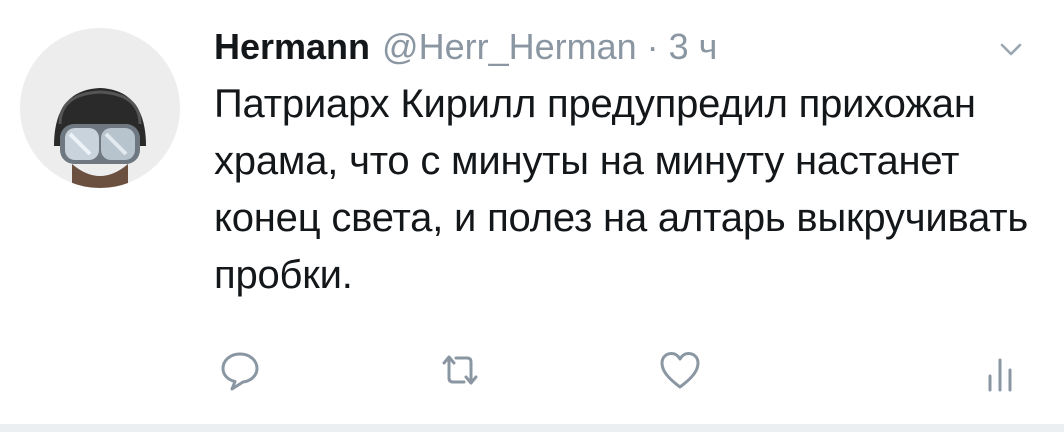  I want to click on like-button, so click(680, 370).